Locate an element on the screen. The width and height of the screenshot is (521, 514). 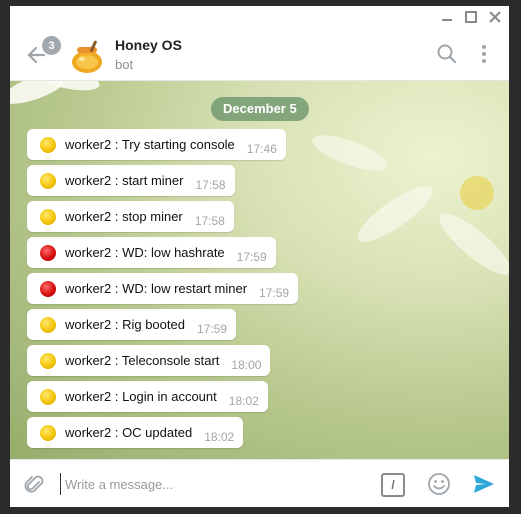
honey-pot-avatar is located at coordinates (87, 56).